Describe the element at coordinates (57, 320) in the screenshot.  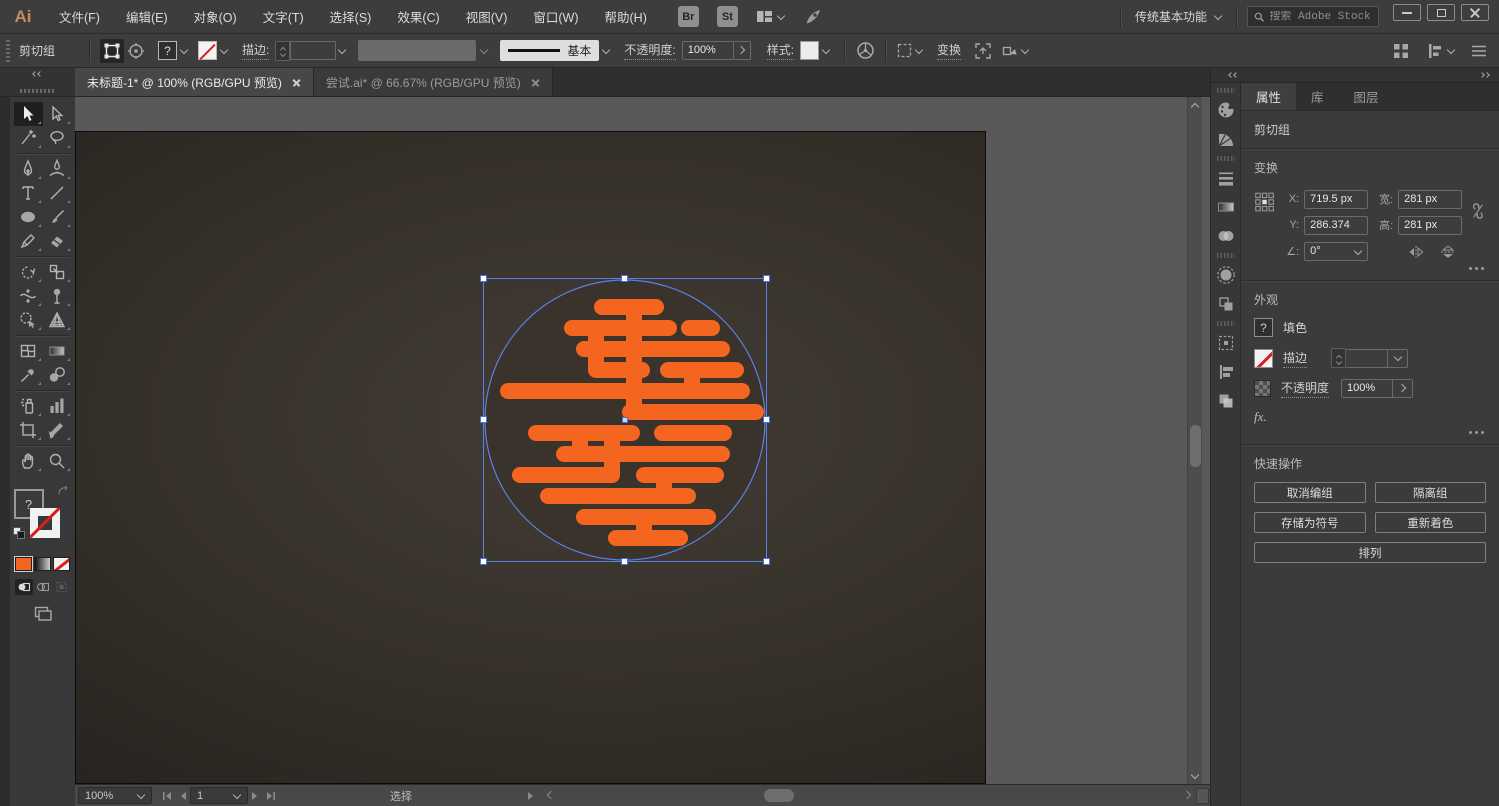
I see `perspective-grid-tool-button` at that location.